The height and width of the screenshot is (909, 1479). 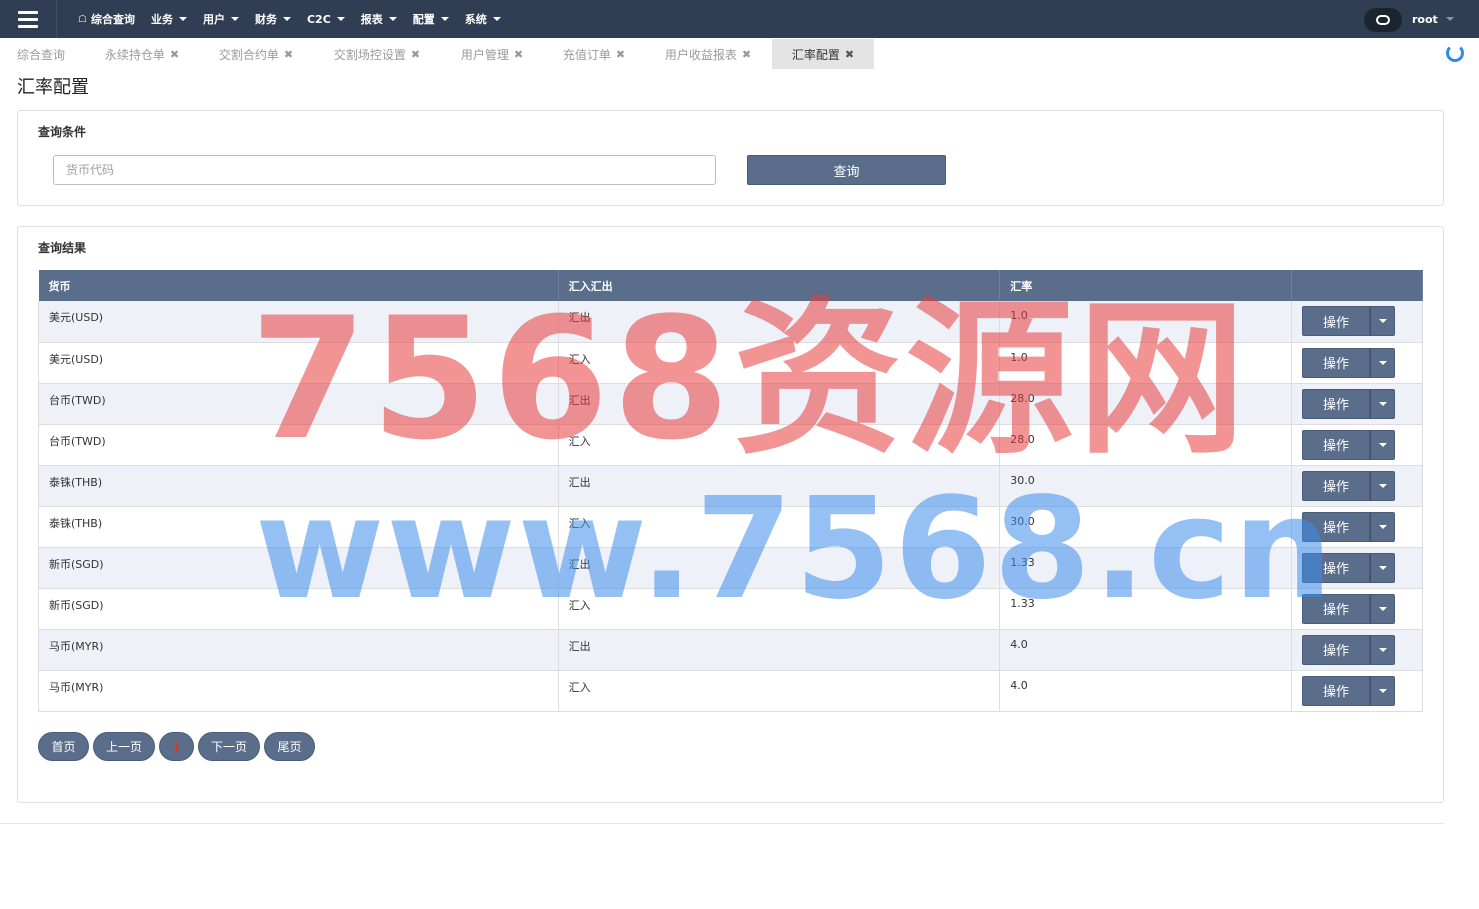 What do you see at coordinates (124, 746) in the screenshot?
I see `prev-page-button: 上一页` at bounding box center [124, 746].